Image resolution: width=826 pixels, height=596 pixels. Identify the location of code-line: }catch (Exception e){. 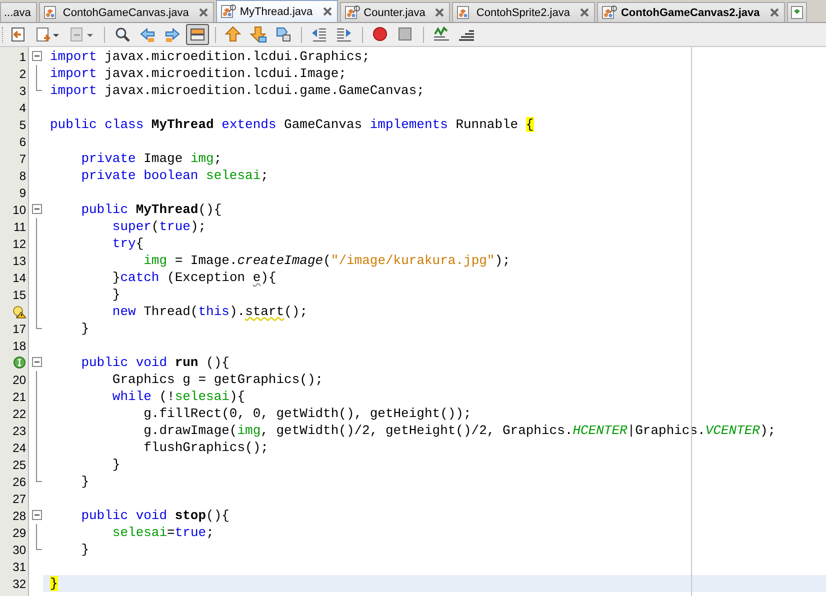
(193, 277).